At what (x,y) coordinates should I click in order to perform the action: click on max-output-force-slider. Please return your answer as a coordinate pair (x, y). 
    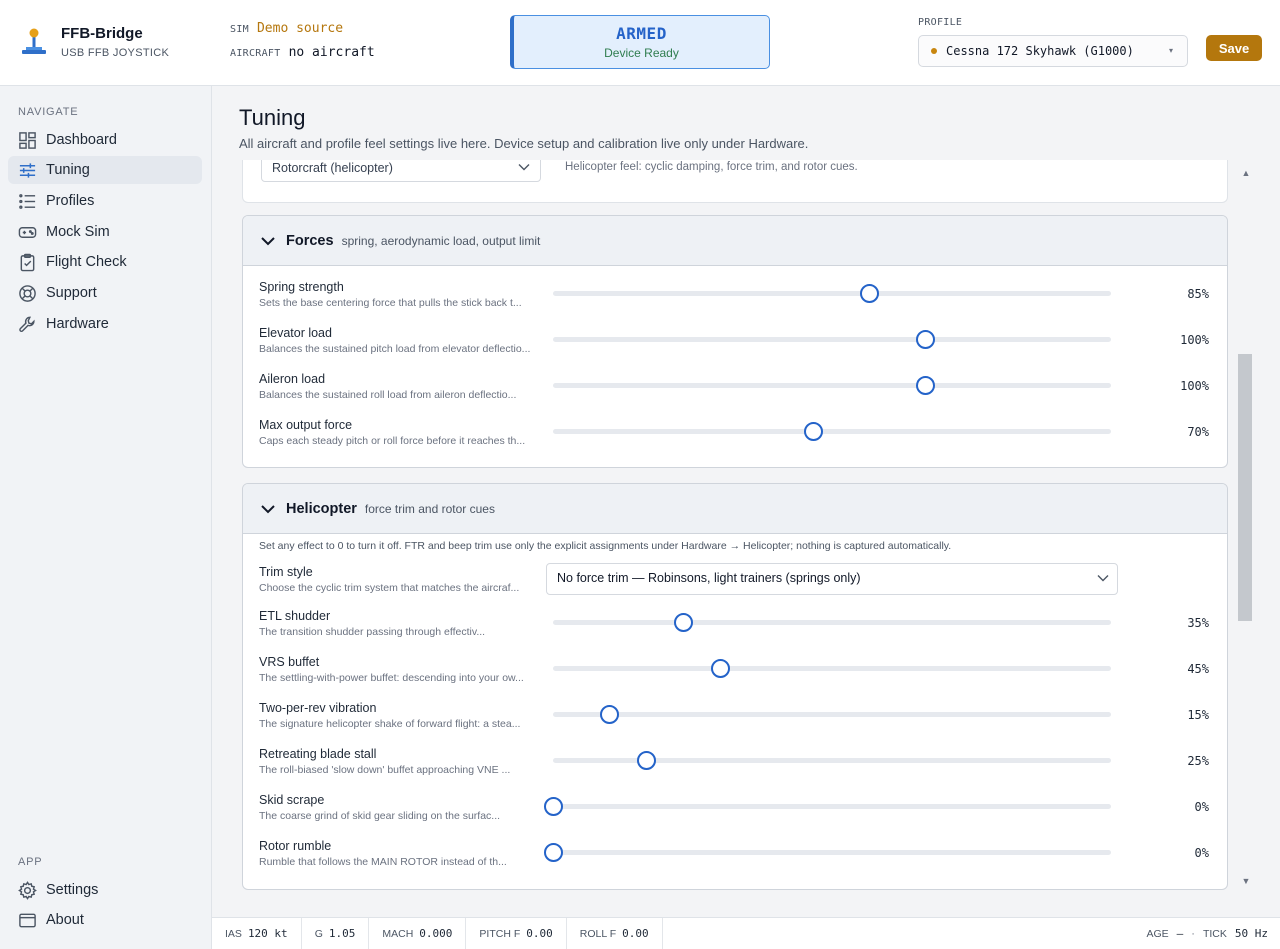
    Looking at the image, I should click on (832, 431).